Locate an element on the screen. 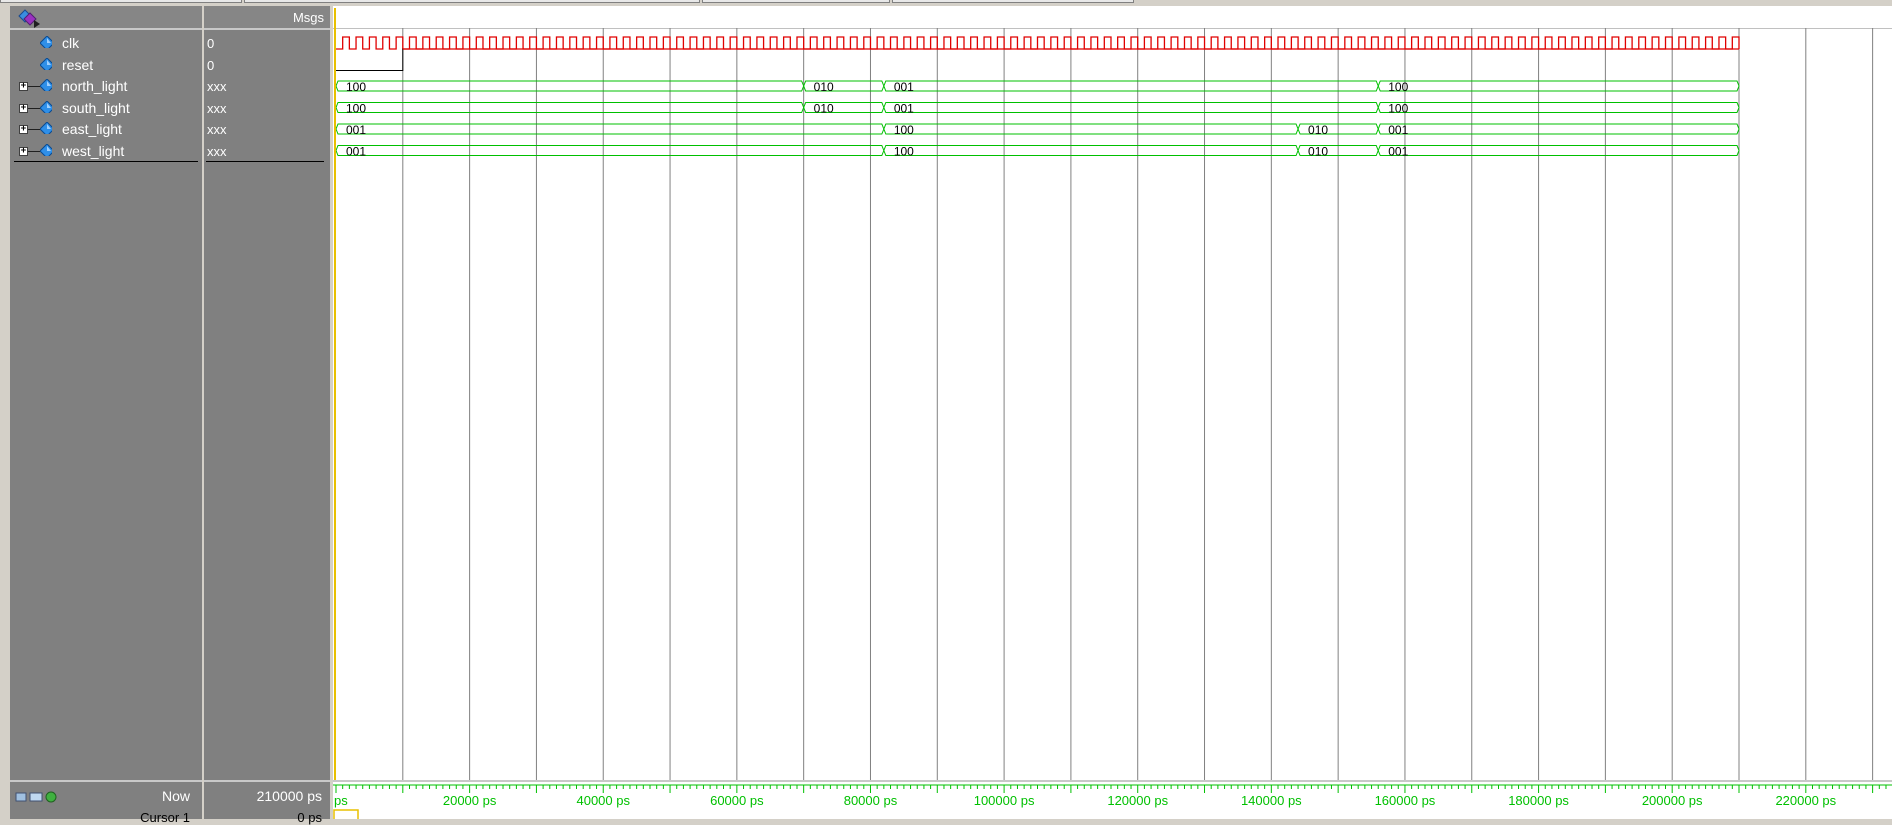 This screenshot has width=1892, height=825. cursor-marker is located at coordinates (346, 816).